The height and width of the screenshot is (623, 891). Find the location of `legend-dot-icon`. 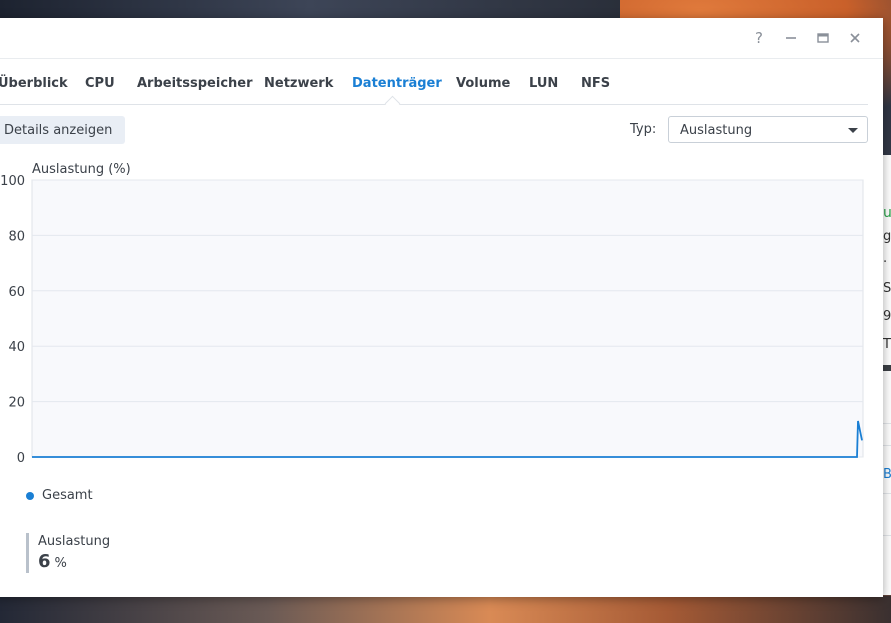

legend-dot-icon is located at coordinates (30, 495).